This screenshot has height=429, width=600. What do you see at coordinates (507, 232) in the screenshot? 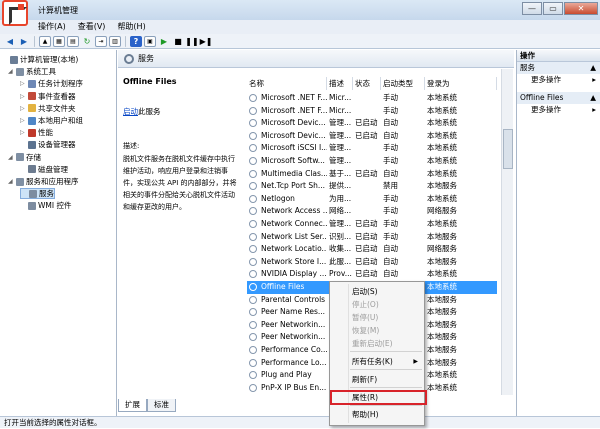
I see `vertical-scrollbar` at bounding box center [507, 232].